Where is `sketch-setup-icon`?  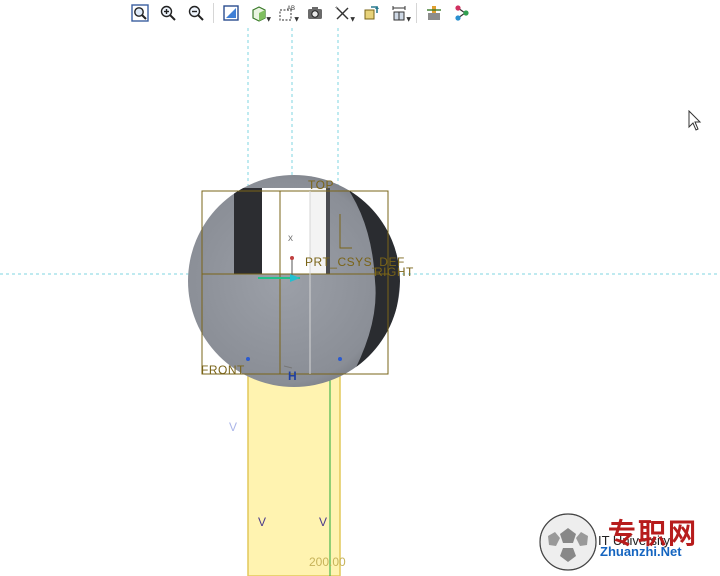 sketch-setup-icon is located at coordinates (371, 13).